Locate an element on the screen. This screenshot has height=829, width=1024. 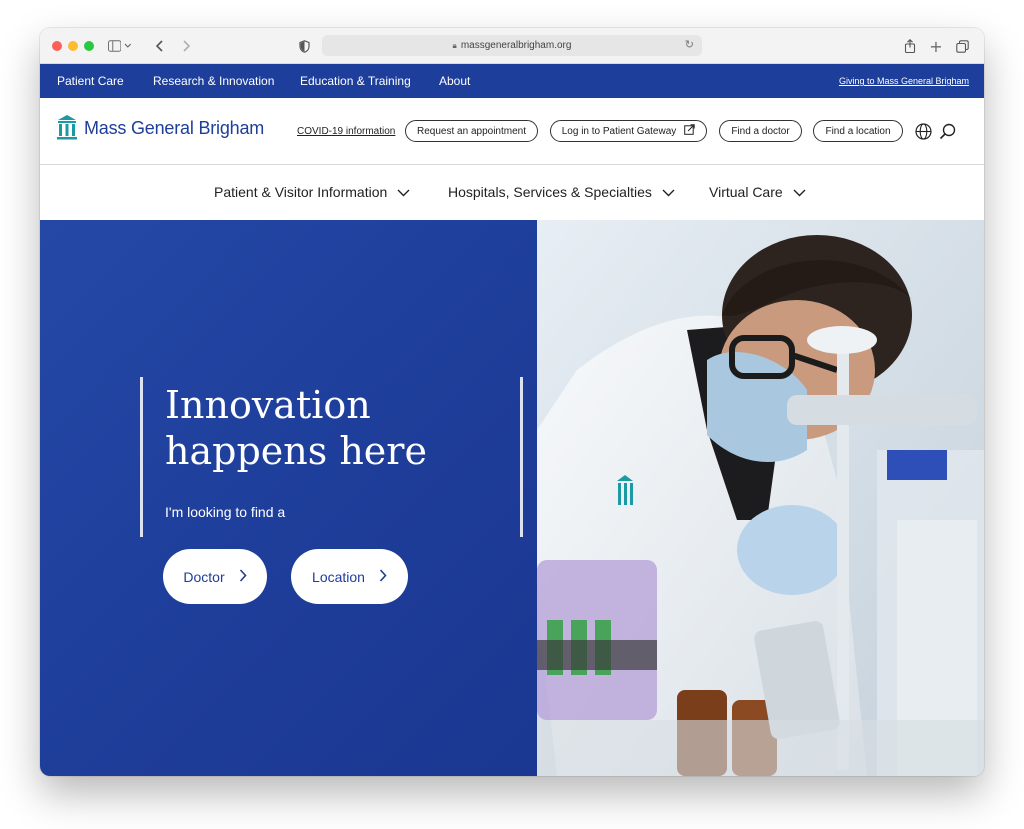
nav-virtual-care: Virtual Care is located at coordinates (757, 192).